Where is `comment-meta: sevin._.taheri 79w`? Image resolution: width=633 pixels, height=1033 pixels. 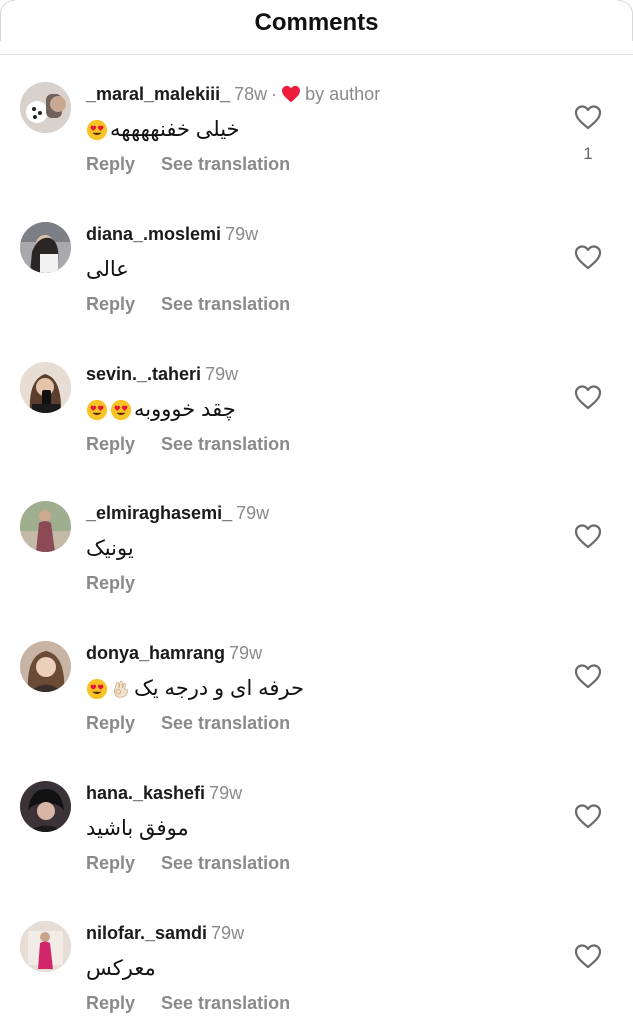 comment-meta: sevin._.taheri 79w is located at coordinates (162, 374).